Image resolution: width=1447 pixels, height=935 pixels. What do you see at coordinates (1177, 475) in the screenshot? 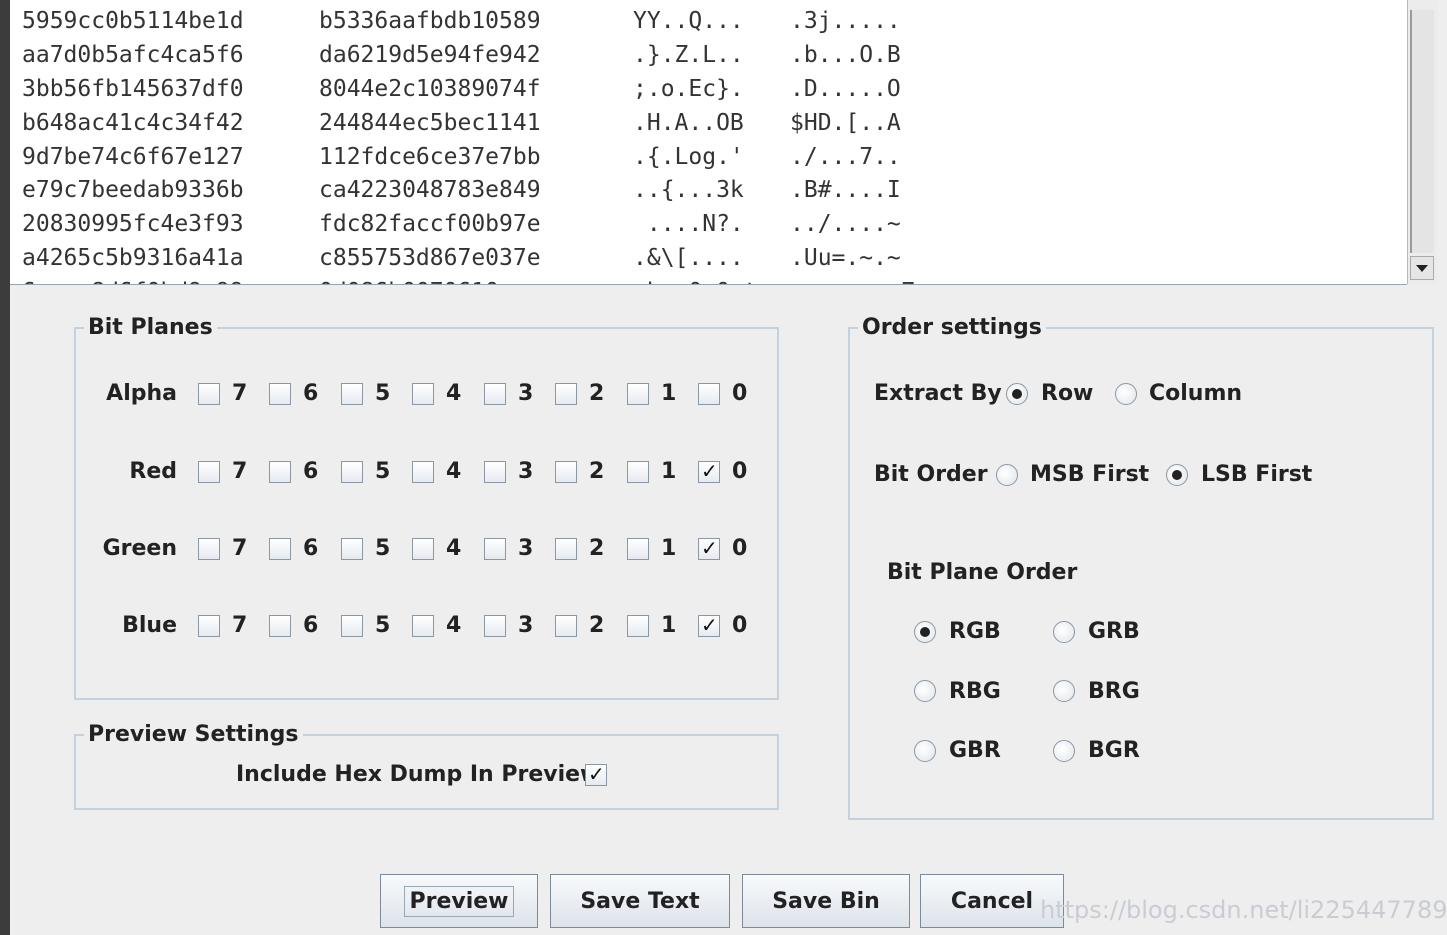
I see `lsb-first-radio` at bounding box center [1177, 475].